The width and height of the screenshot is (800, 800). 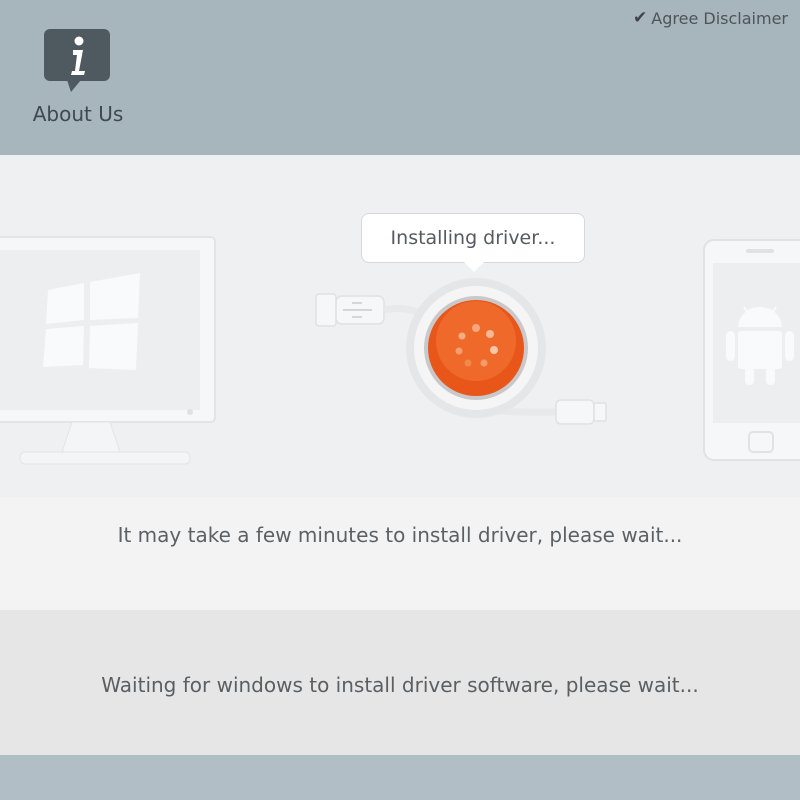 I want to click on agree-disclaimer-link: ✔ Agree Disclaimer, so click(x=710, y=18).